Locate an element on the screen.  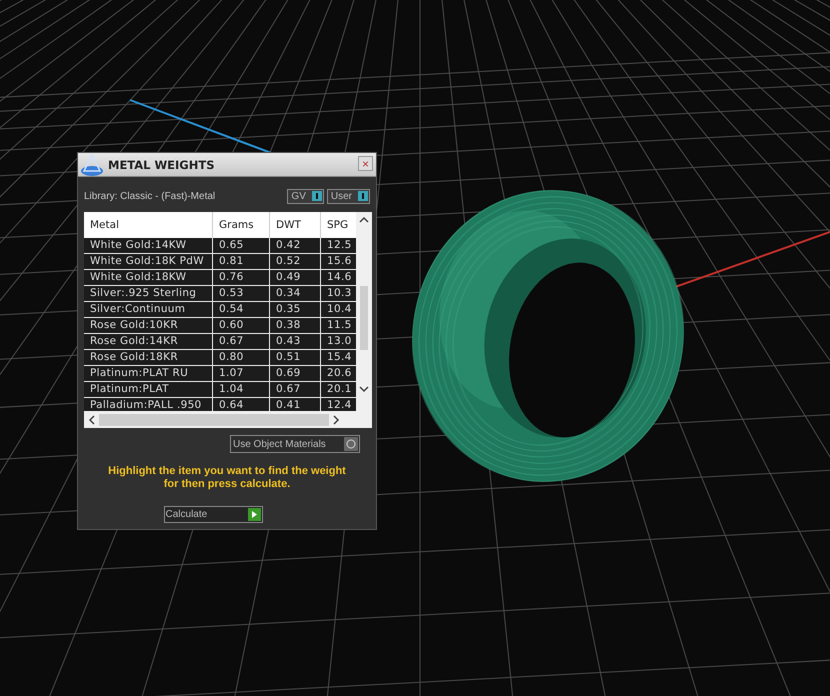
table-cell: 1.07 is located at coordinates (241, 373).